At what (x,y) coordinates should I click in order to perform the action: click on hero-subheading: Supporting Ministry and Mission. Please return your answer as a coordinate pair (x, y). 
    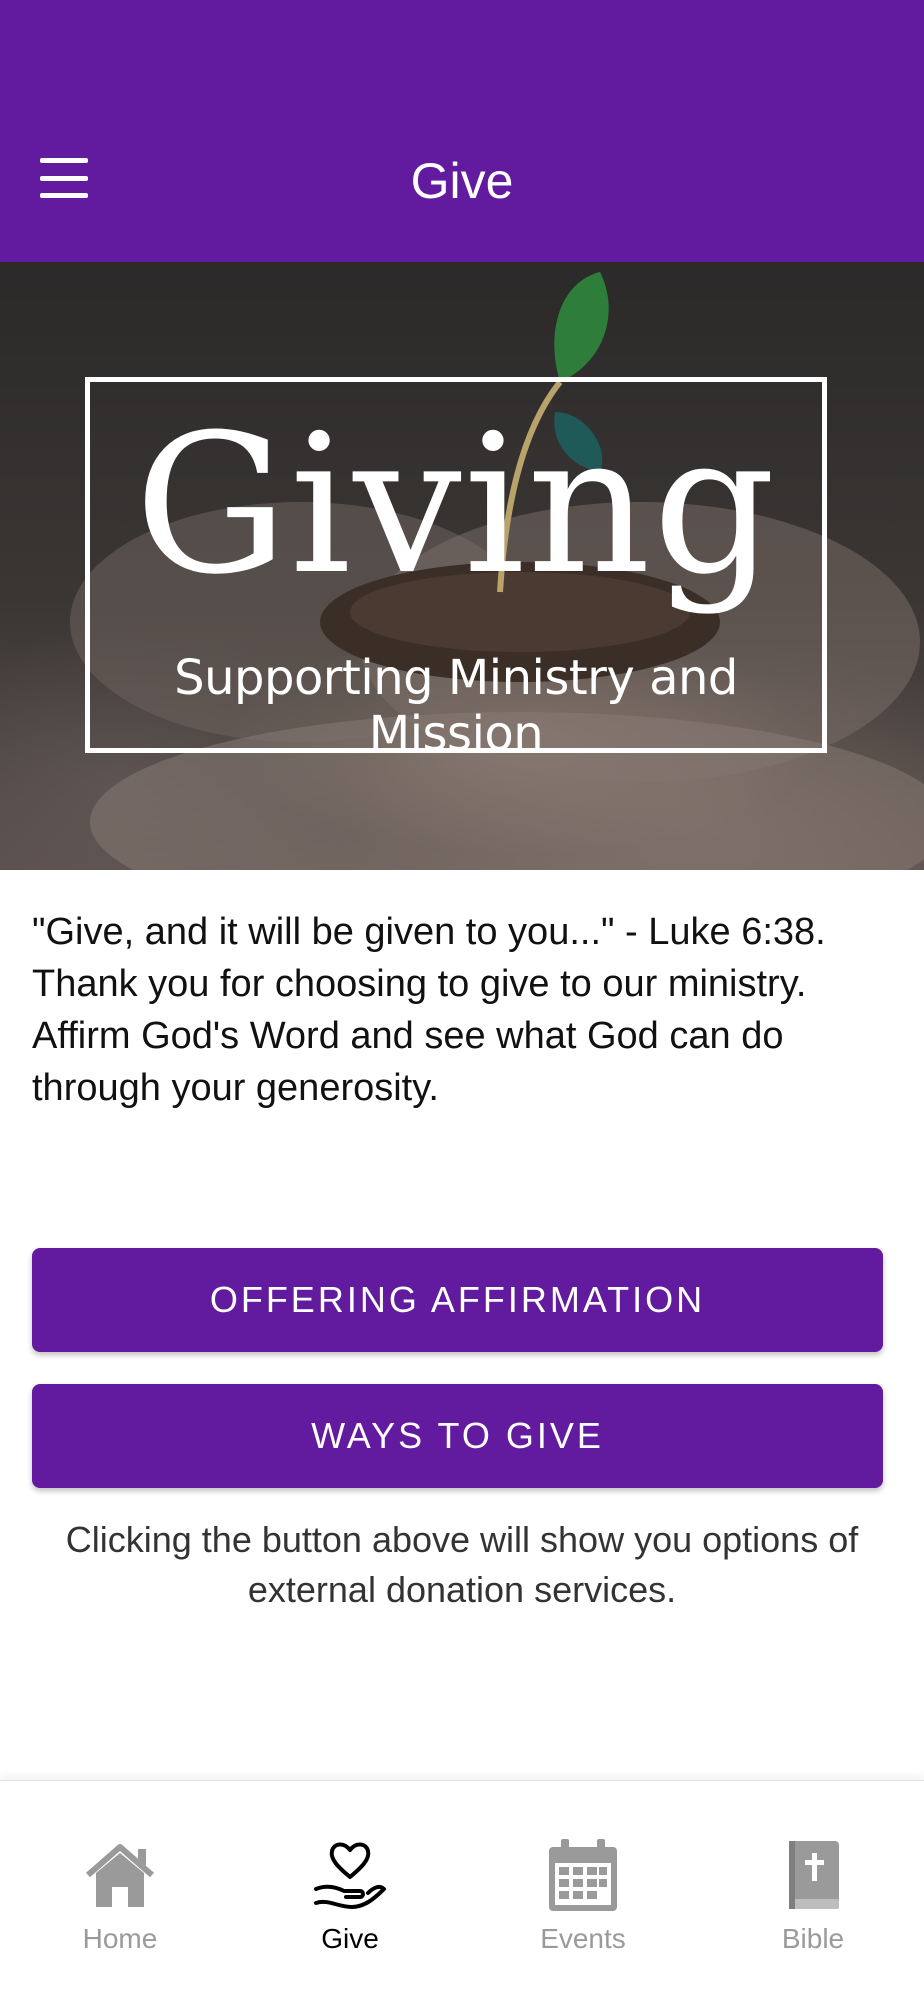
    Looking at the image, I should click on (456, 706).